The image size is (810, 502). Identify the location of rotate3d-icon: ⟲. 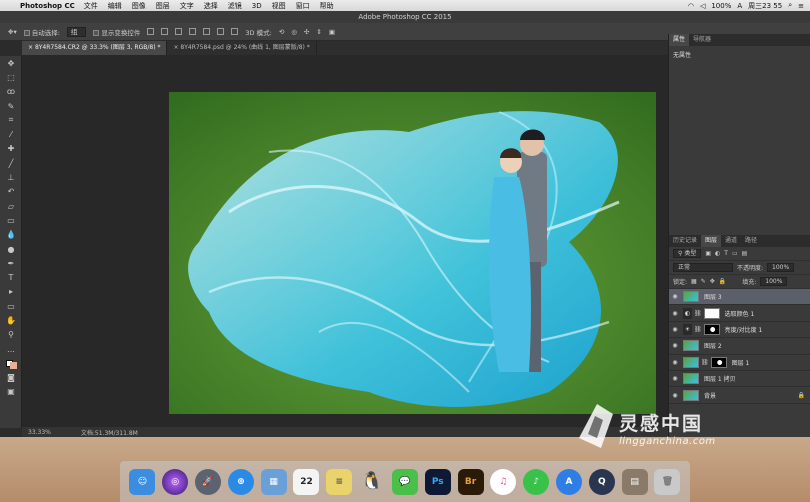
(281, 32).